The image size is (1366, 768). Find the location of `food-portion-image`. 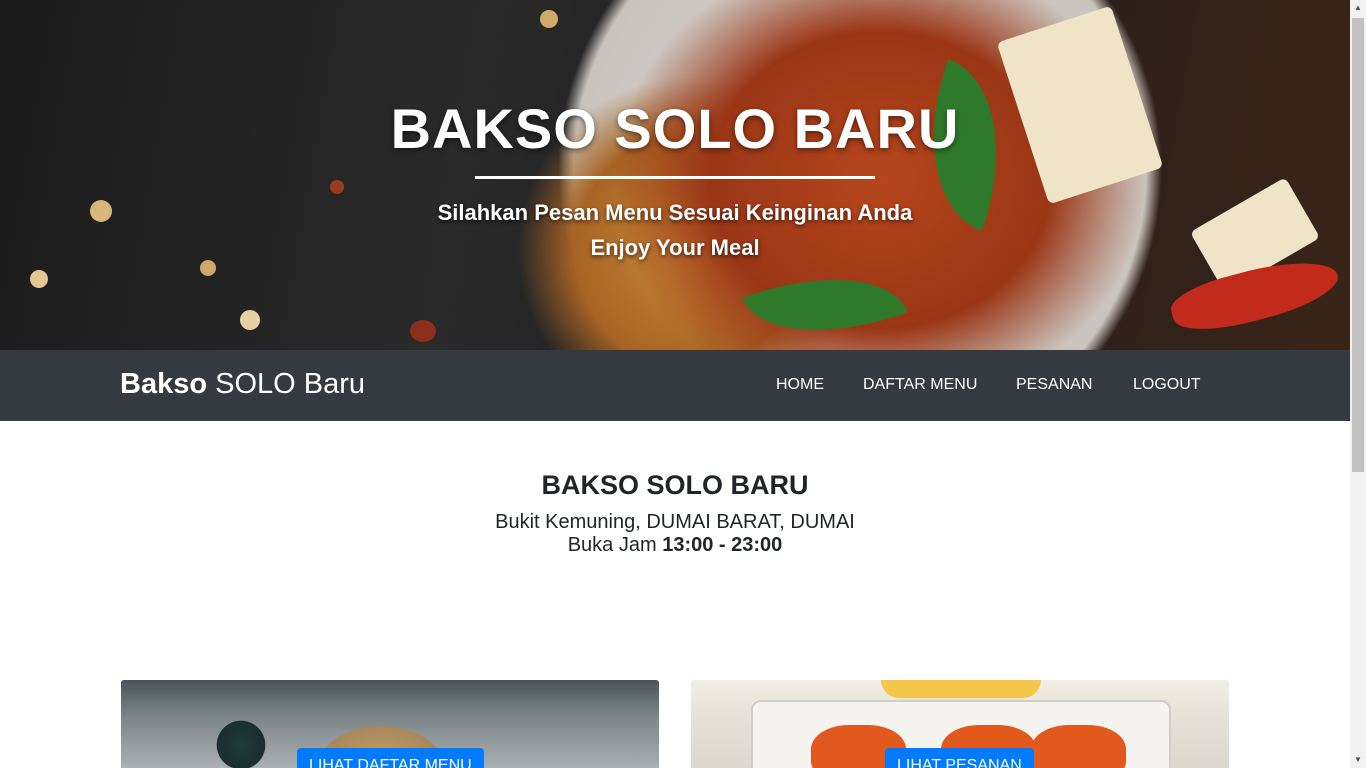

food-portion-image is located at coordinates (1078, 746).